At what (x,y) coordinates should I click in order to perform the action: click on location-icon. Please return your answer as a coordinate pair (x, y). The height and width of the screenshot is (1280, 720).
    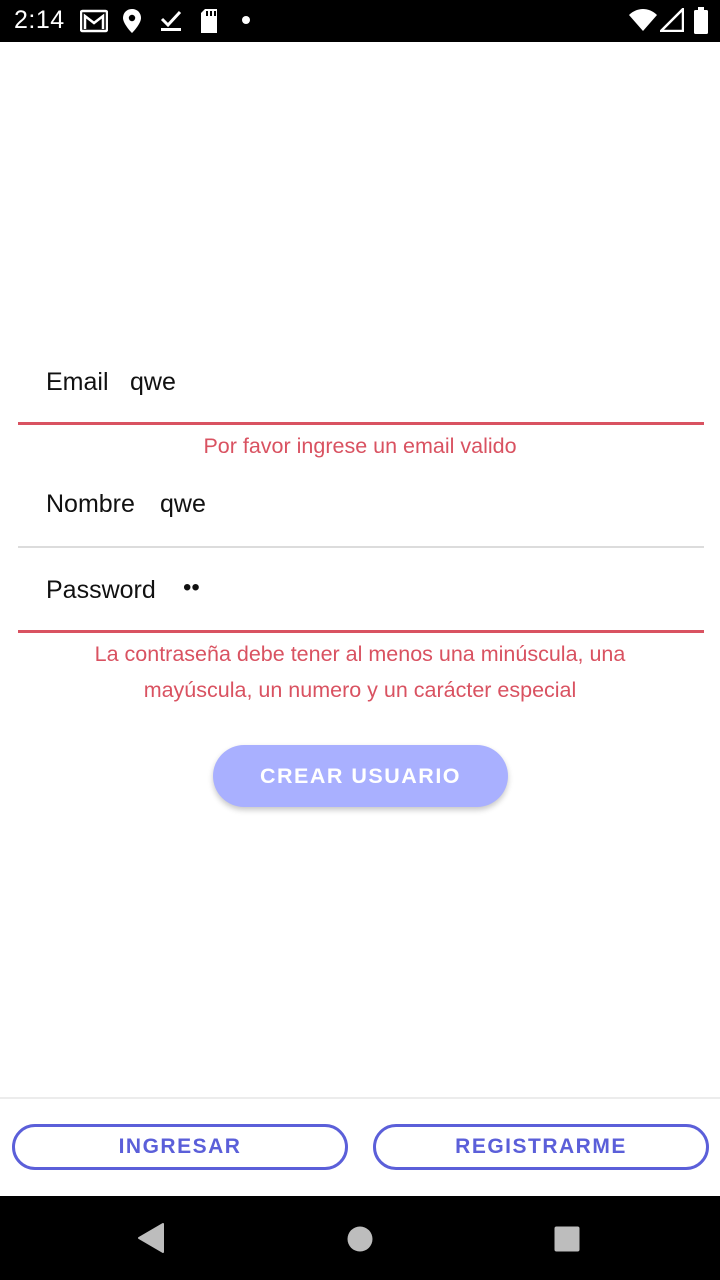
    Looking at the image, I should click on (132, 21).